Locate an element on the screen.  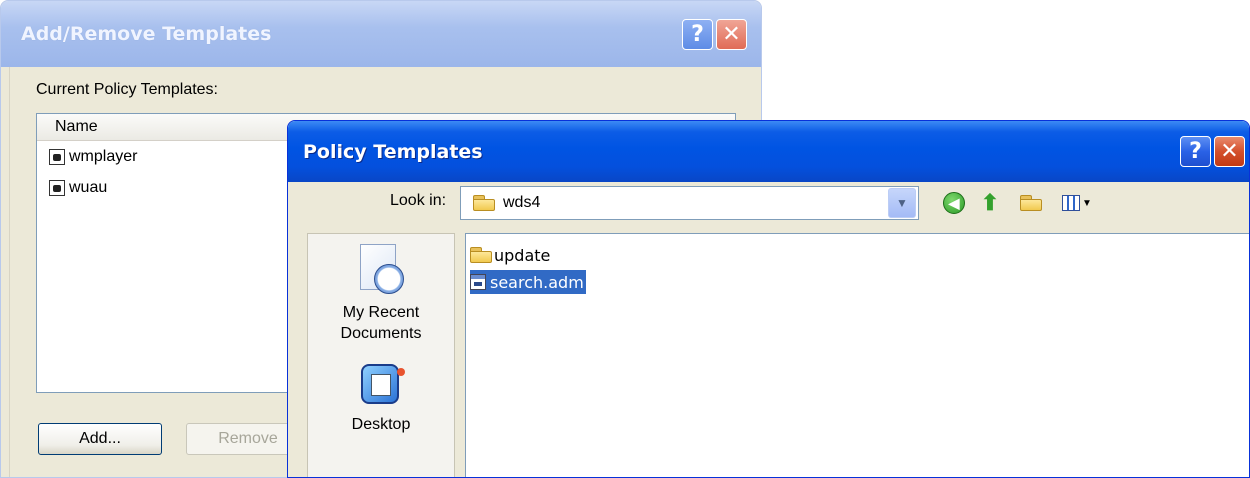
file-name: search.adm is located at coordinates (537, 282).